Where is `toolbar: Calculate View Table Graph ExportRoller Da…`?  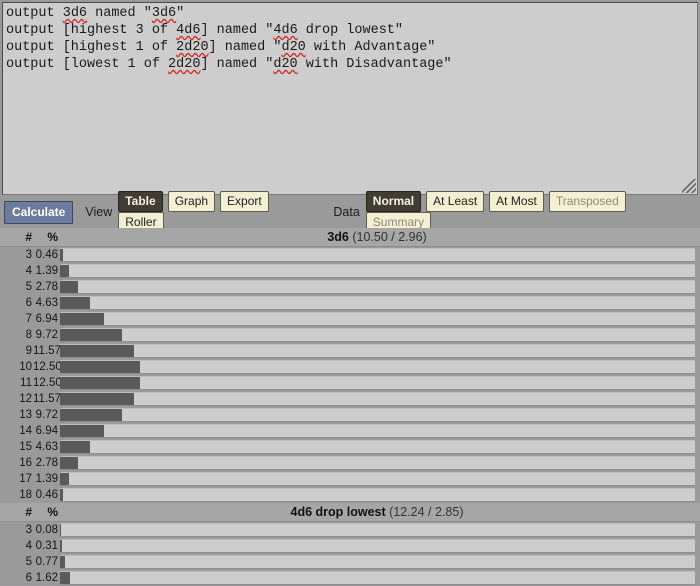
toolbar: Calculate View Table Graph ExportRoller Da… is located at coordinates (350, 212).